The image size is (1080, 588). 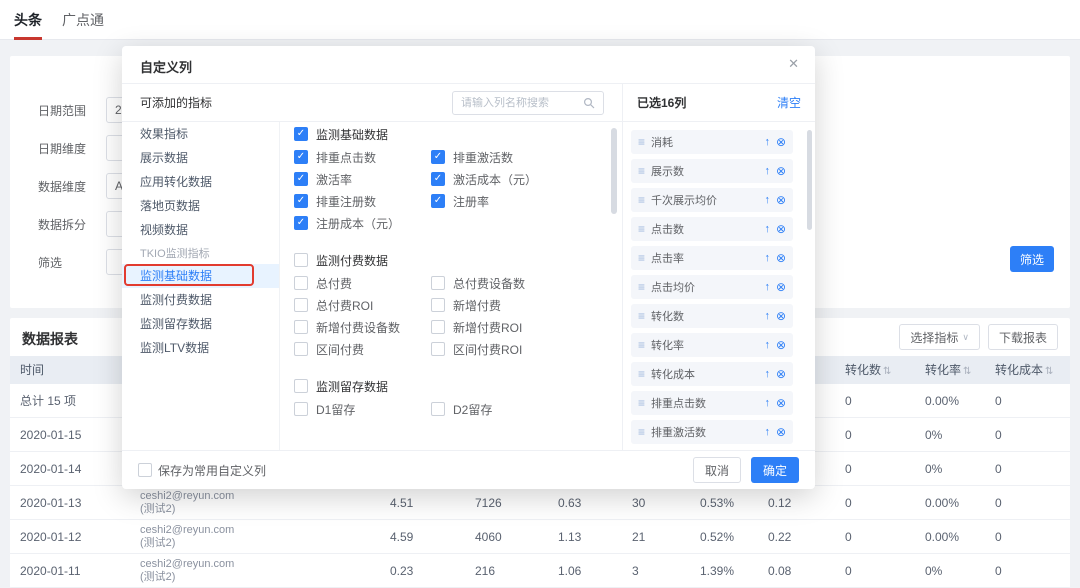 I want to click on metric-checkbox-item: 总付费ROI, so click(x=362, y=305).